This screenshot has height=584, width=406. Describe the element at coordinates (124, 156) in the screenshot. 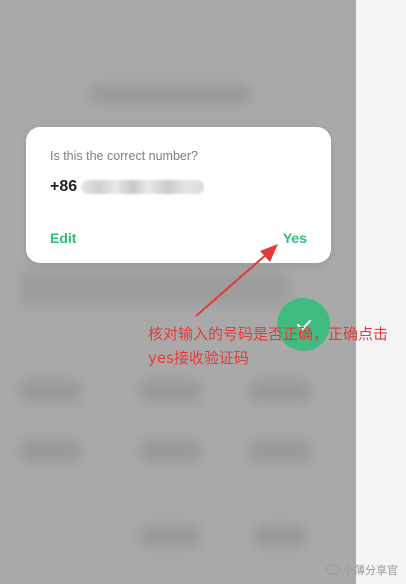

I see `dialog-title: Is this the correct number?` at that location.